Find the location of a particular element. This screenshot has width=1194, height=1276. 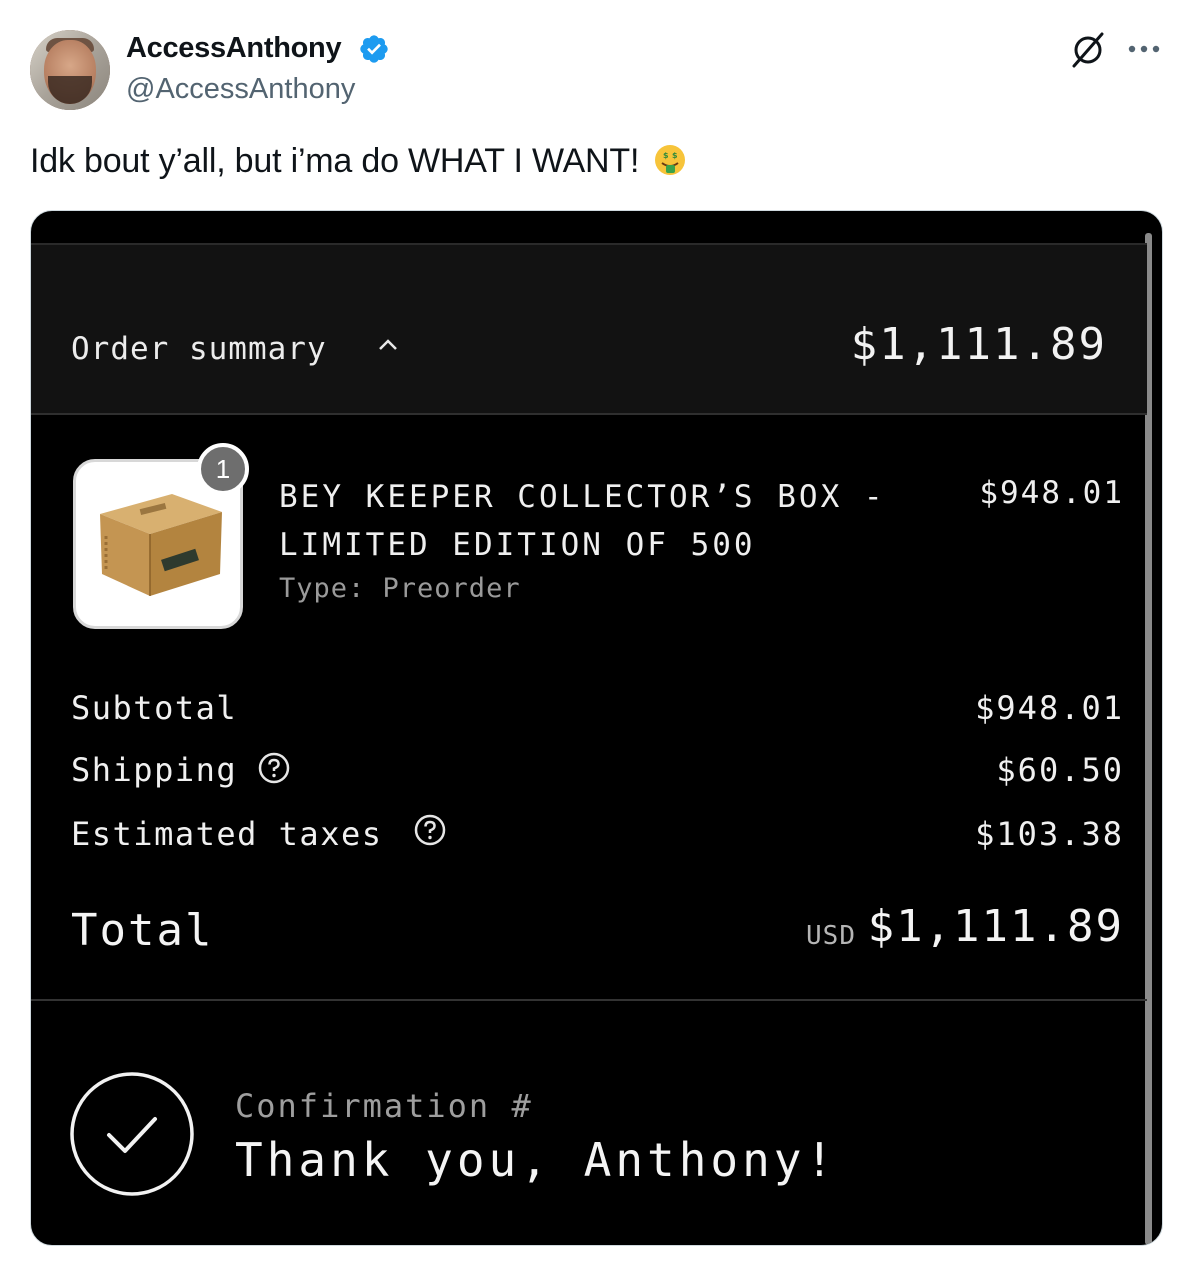

taxes-value: $103.38 is located at coordinates (1049, 834).